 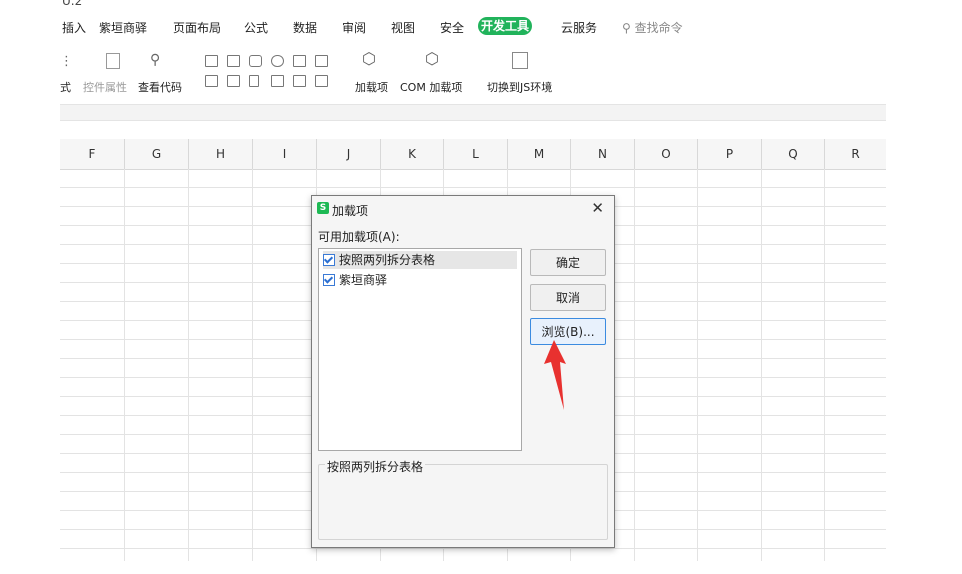 What do you see at coordinates (793, 154) in the screenshot?
I see `column-header-q: Q` at bounding box center [793, 154].